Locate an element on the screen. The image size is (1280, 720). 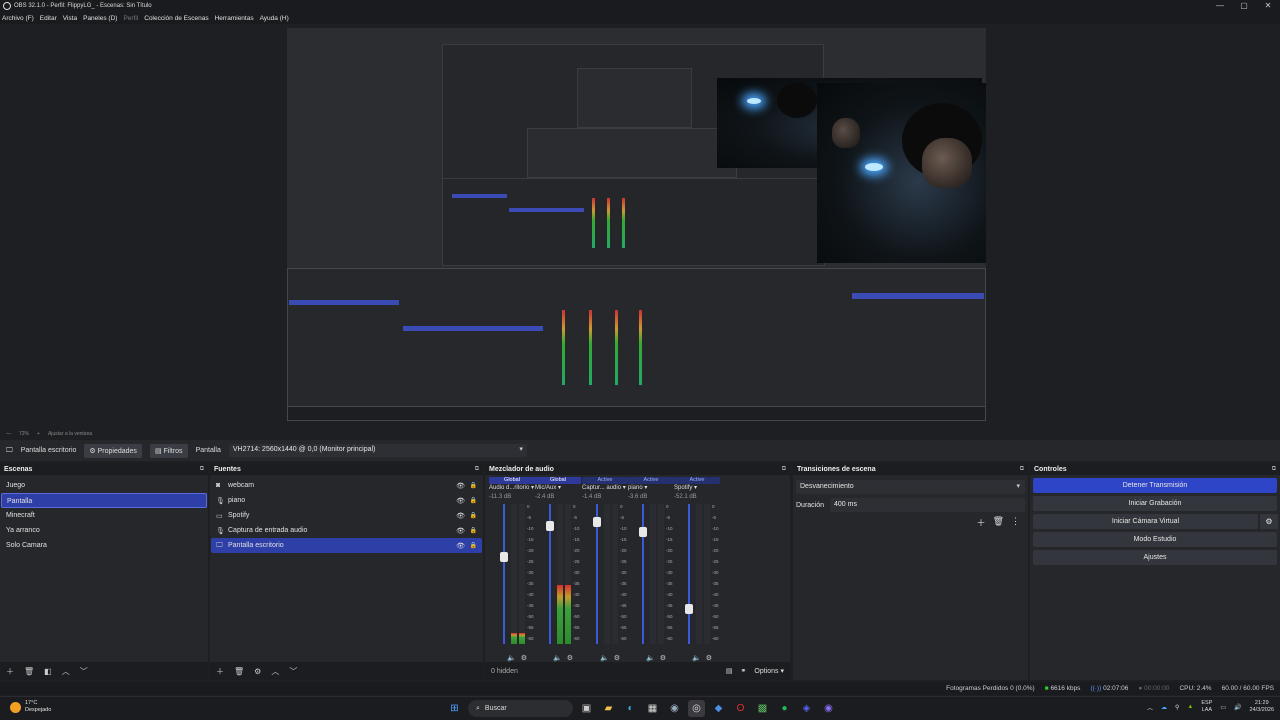
menu-archivo: Archivo (F) is located at coordinates (18, 18).